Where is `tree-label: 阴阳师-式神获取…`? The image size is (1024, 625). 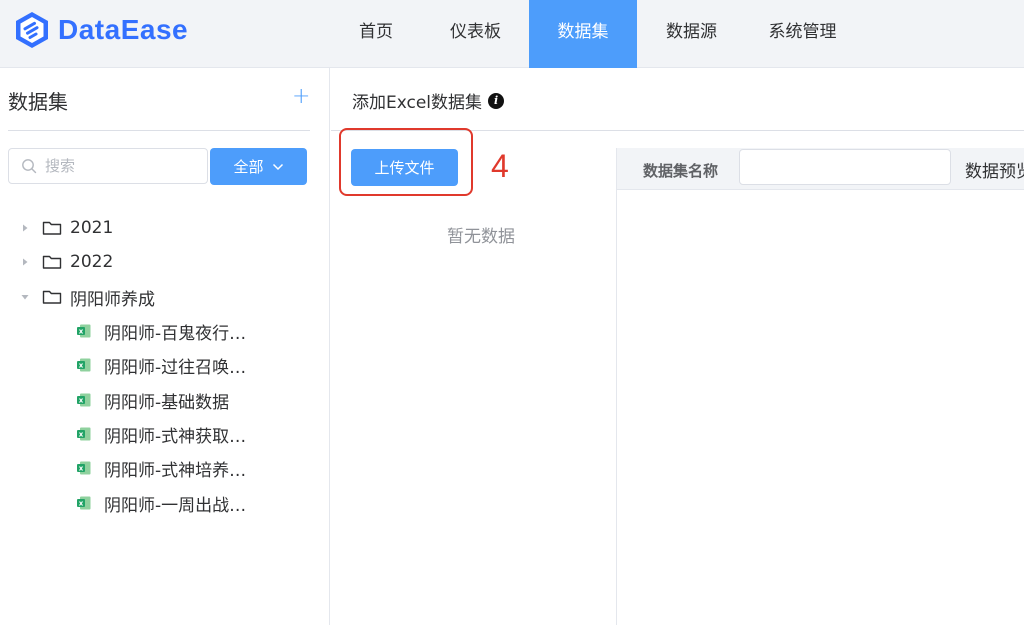 tree-label: 阴阳师-式神获取… is located at coordinates (175, 436).